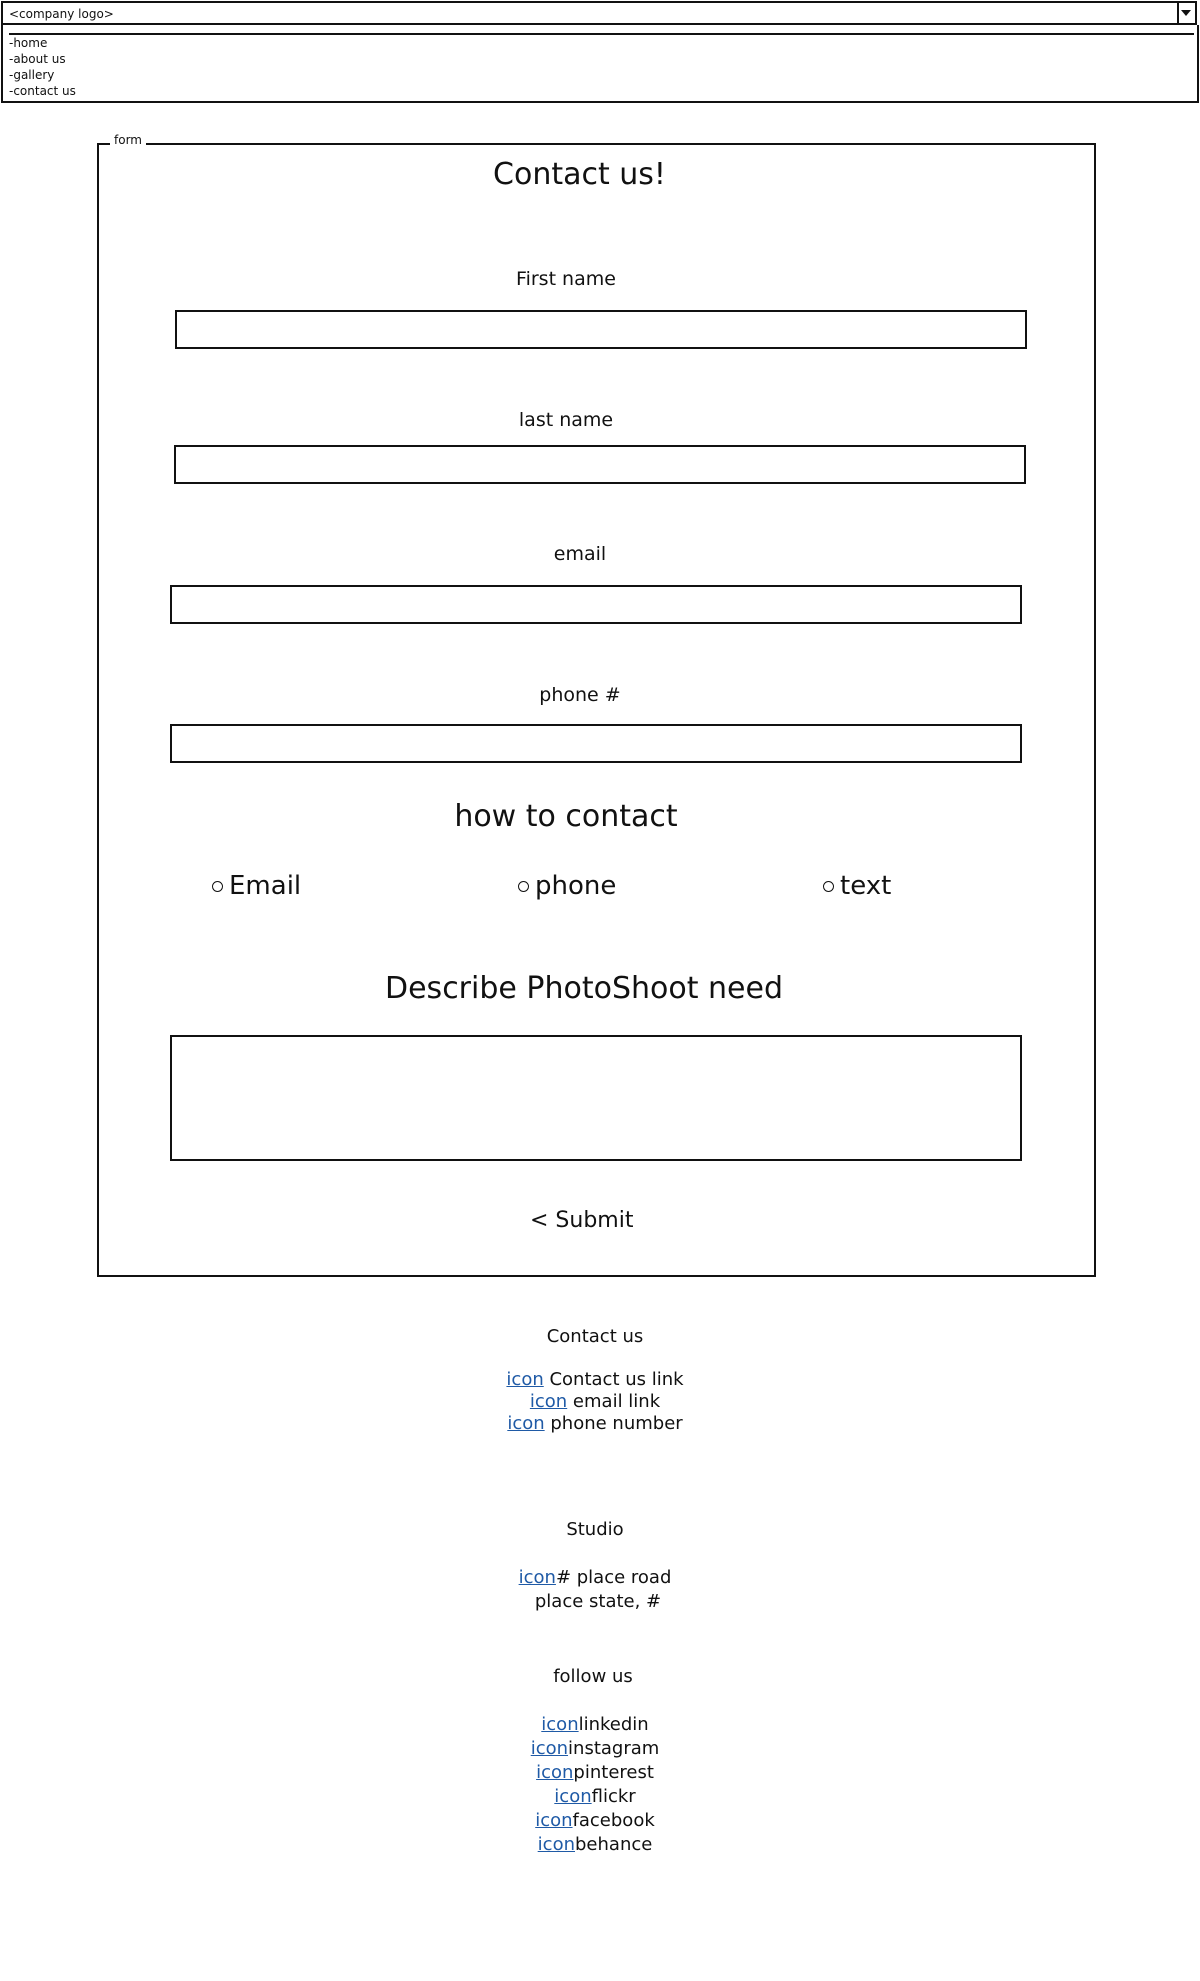 Image resolution: width=1200 pixels, height=1981 pixels. I want to click on studio-address-line1: icon# place road, so click(595, 1577).